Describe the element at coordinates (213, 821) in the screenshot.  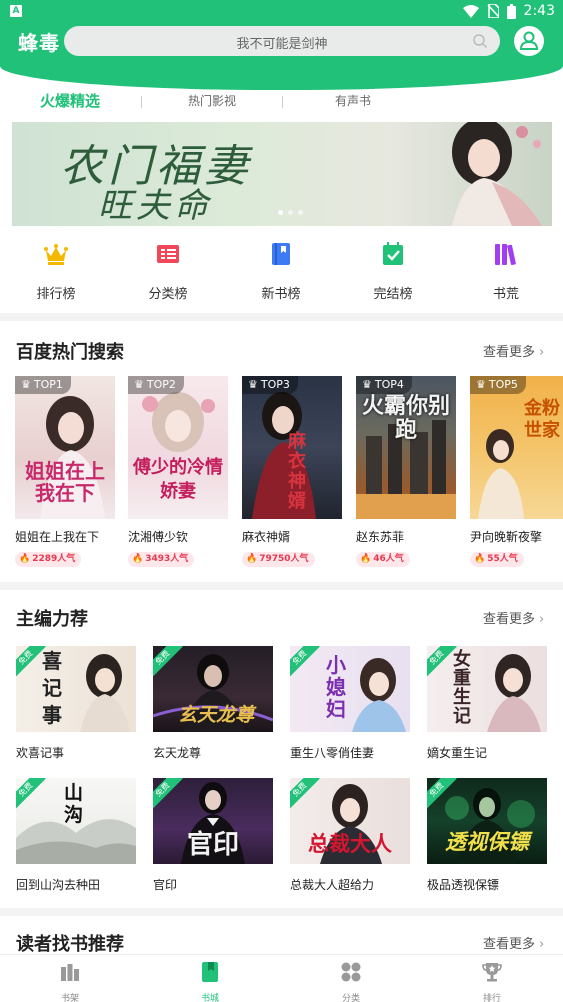
I see `book-cover: 官印 免费` at that location.